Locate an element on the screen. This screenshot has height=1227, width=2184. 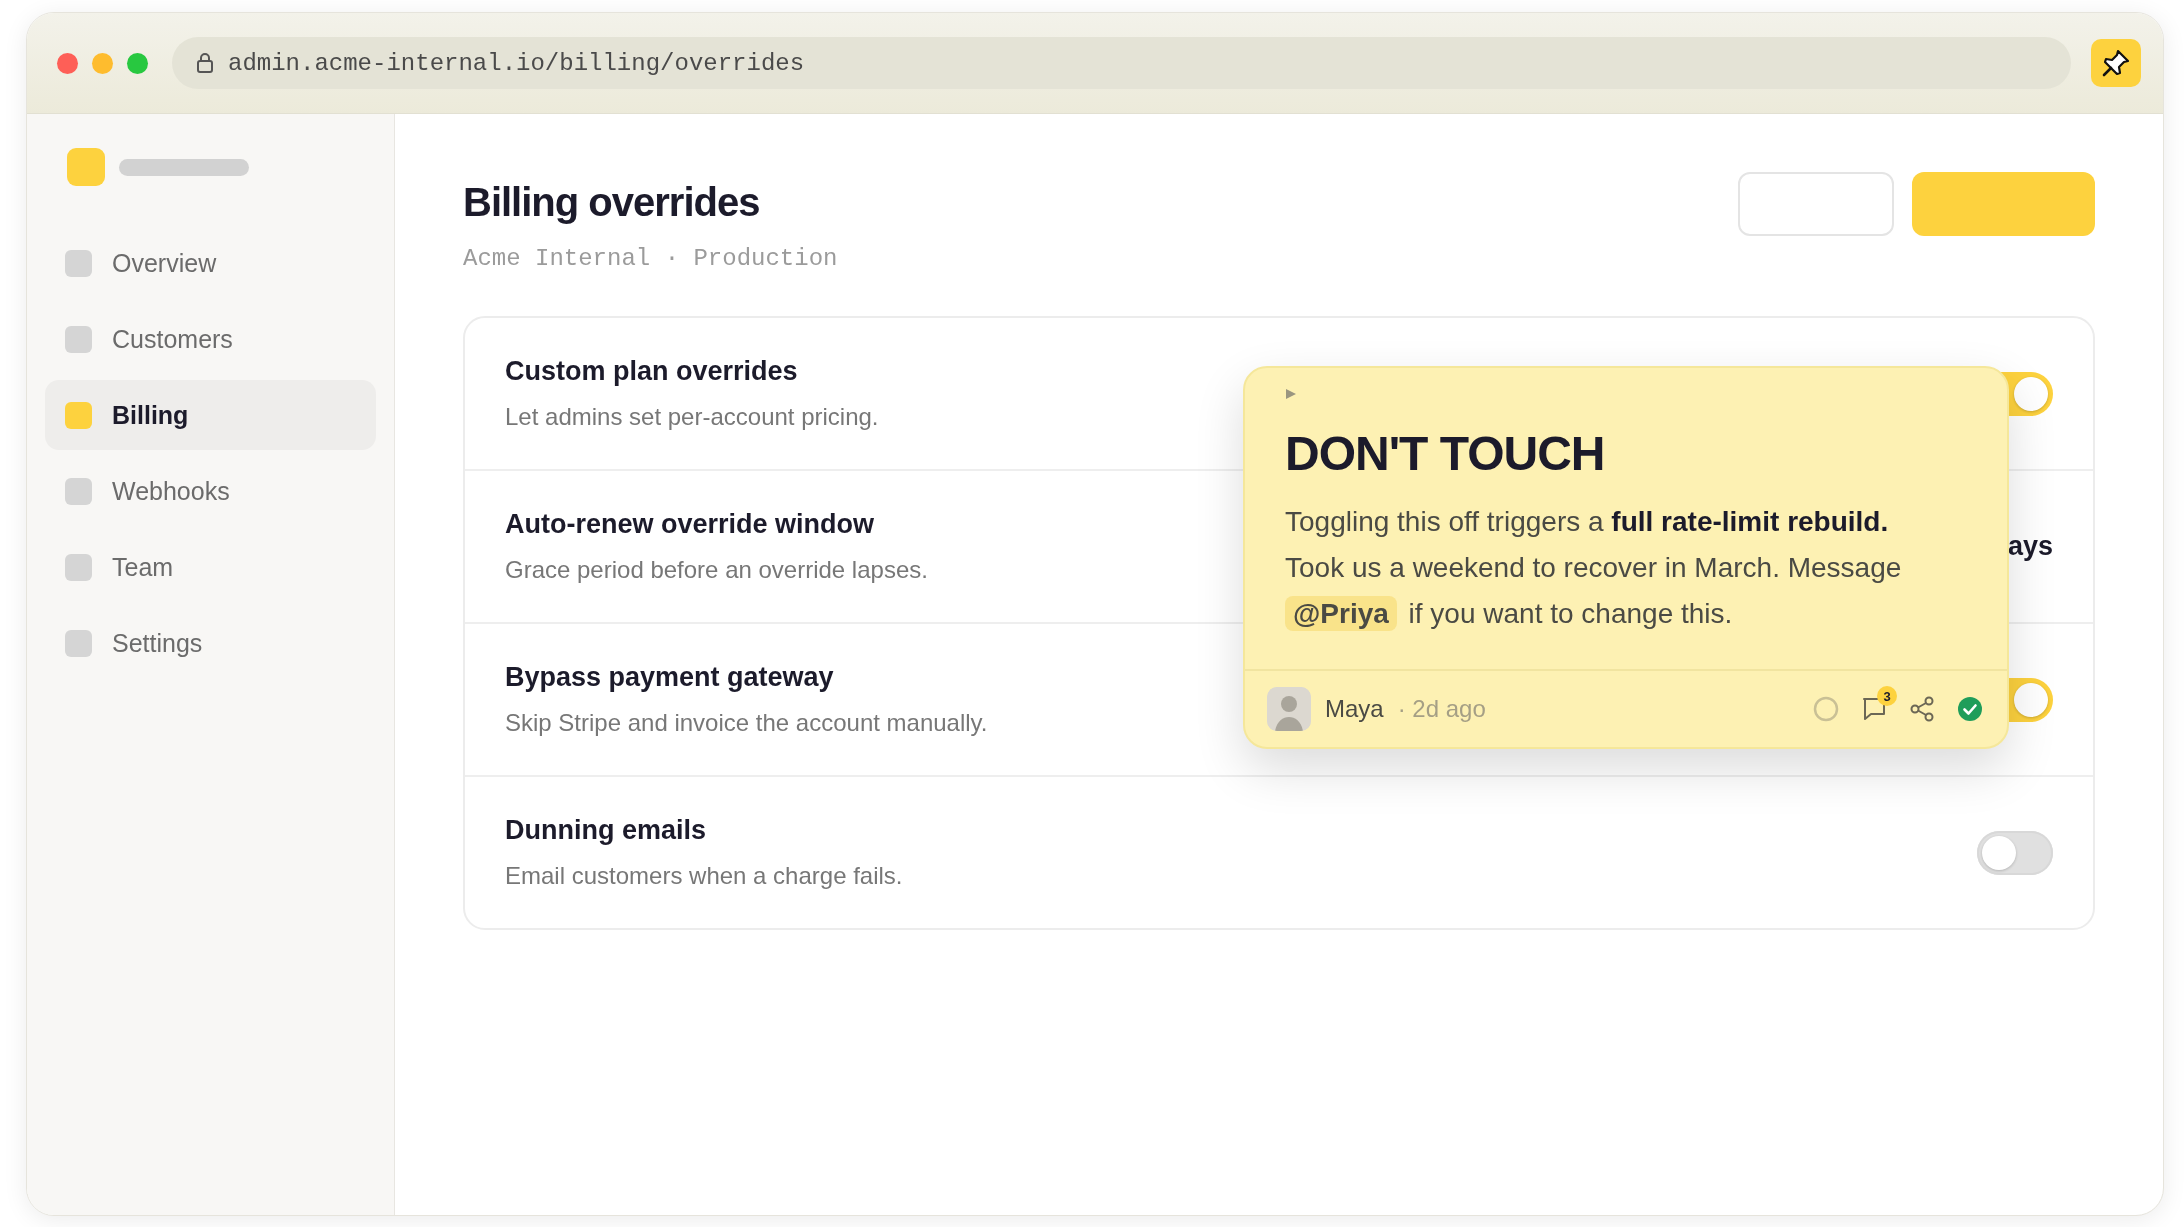
minimize-icon is located at coordinates (102, 63).